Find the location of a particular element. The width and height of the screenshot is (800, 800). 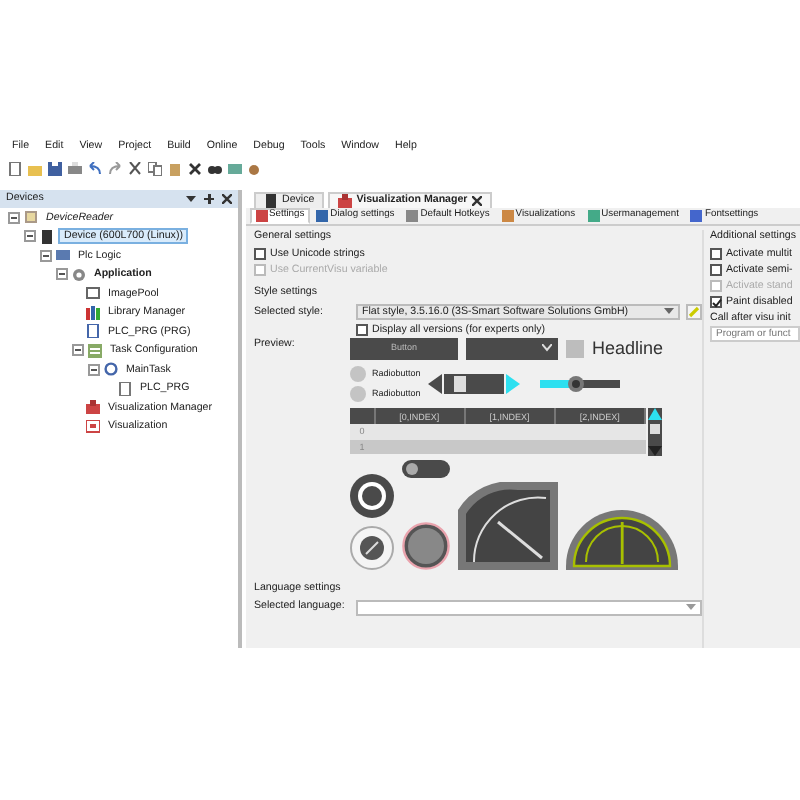

dropdown is located at coordinates (512, 348).